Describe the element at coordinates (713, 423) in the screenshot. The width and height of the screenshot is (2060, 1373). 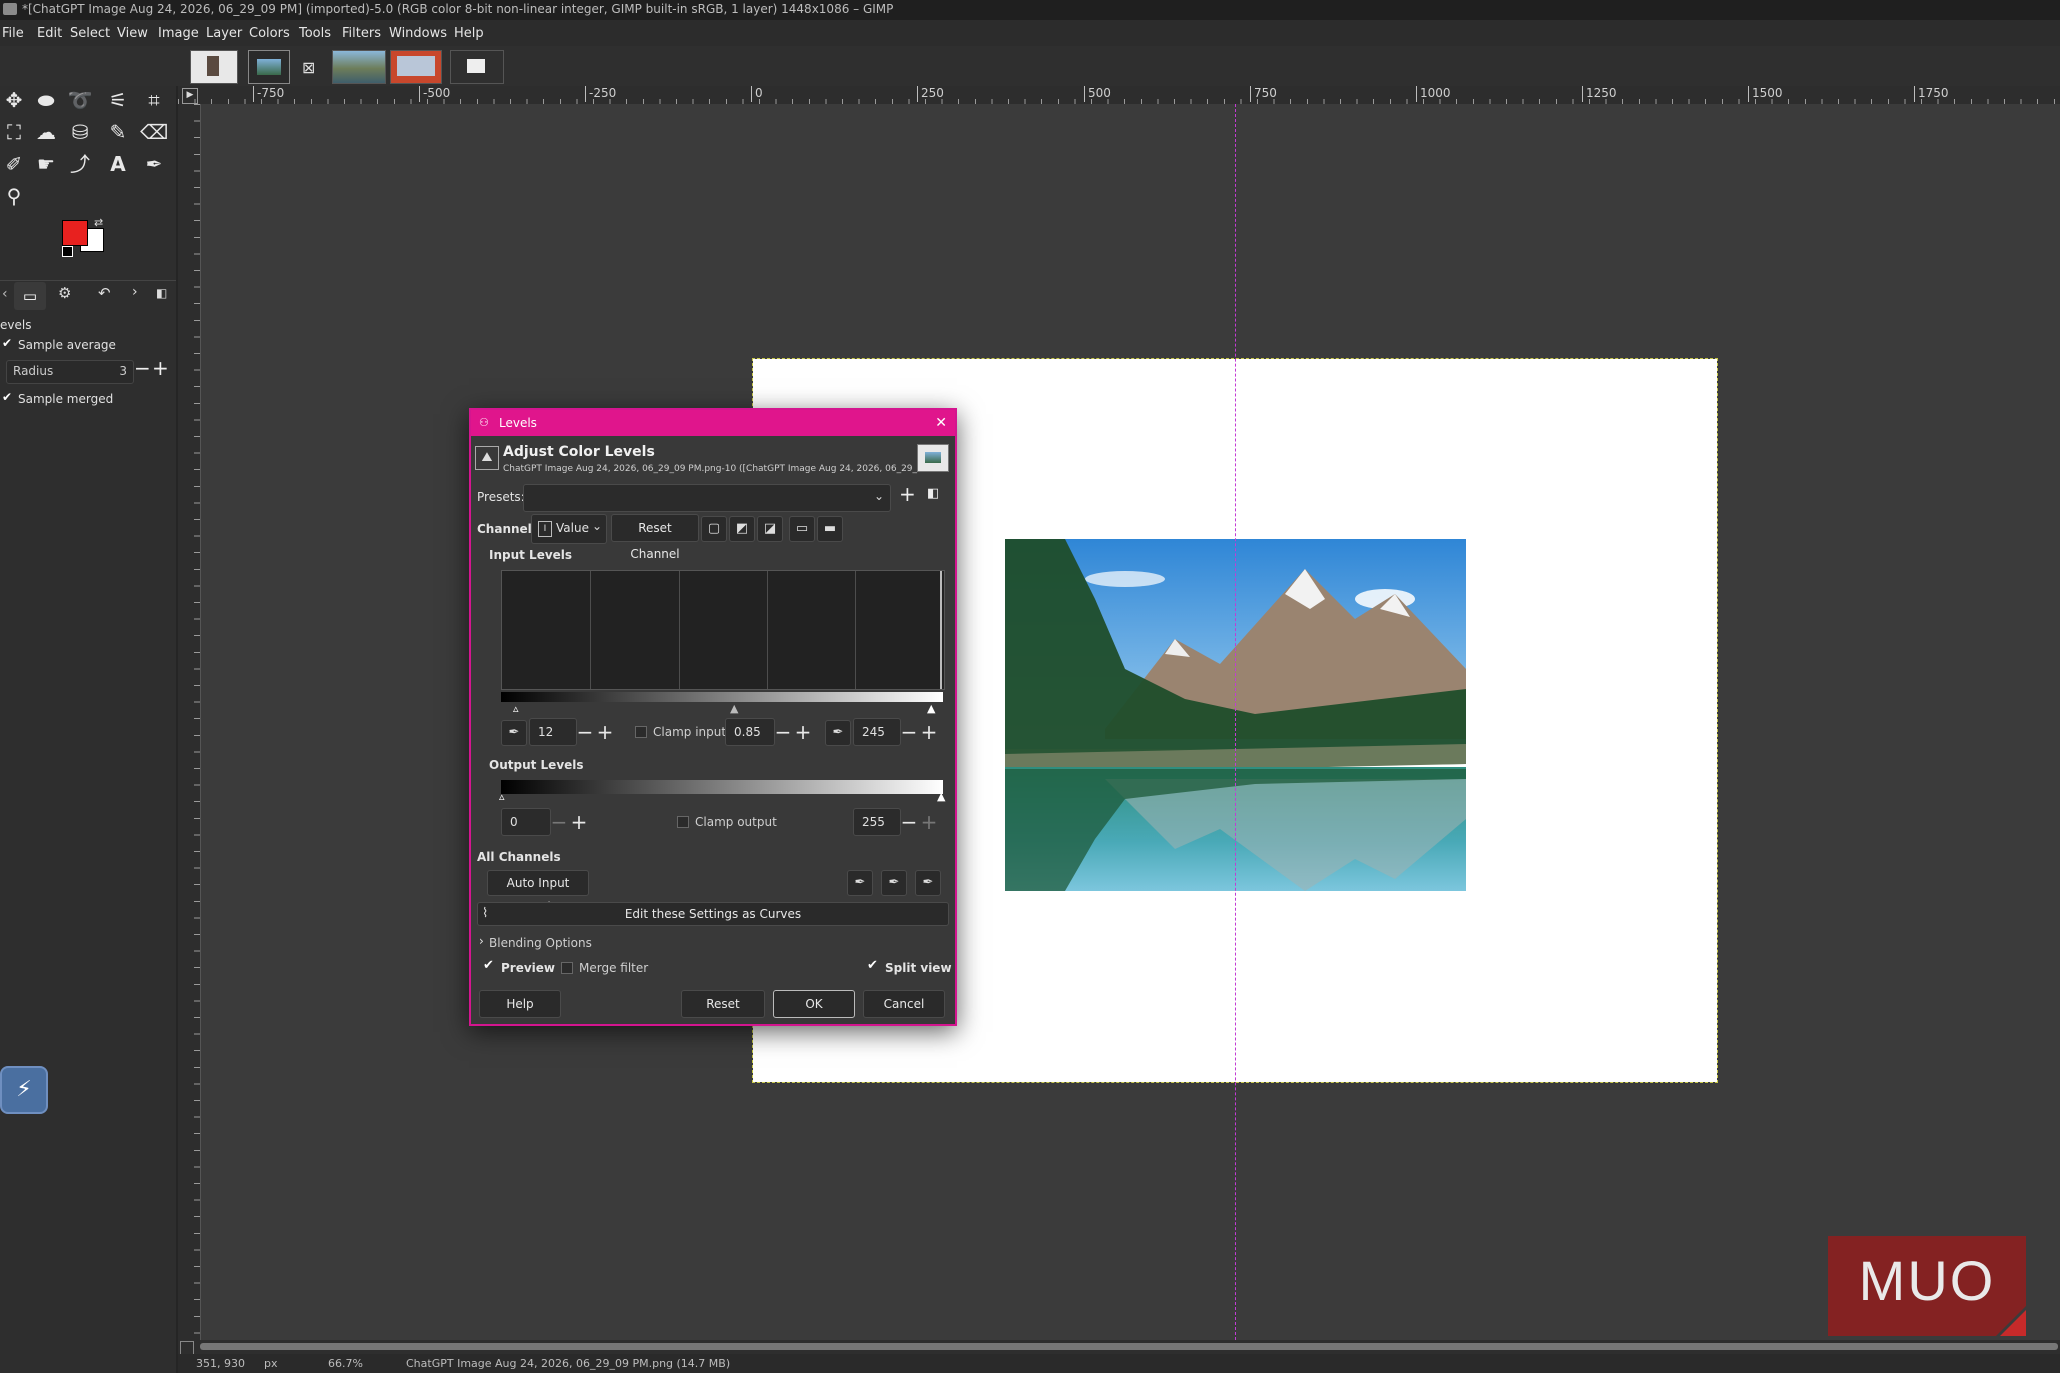
I see `dialog-title-bar: ⚇ Levels ✕` at that location.